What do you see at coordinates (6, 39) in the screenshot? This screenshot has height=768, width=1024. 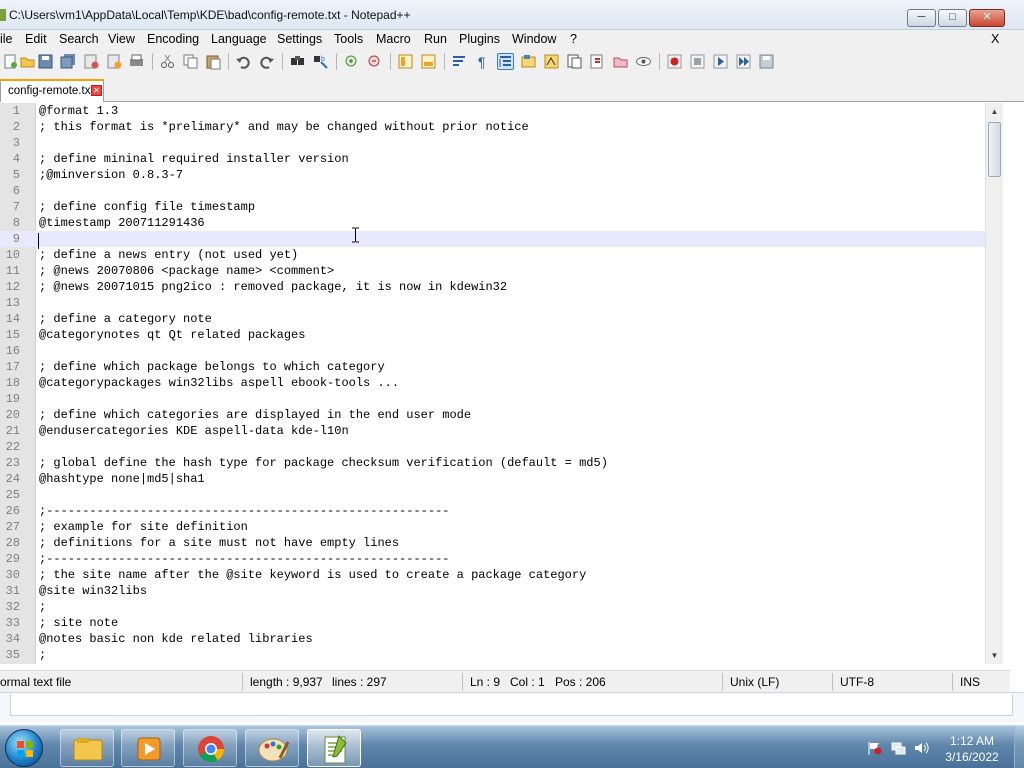 I see `menu-file: ile` at bounding box center [6, 39].